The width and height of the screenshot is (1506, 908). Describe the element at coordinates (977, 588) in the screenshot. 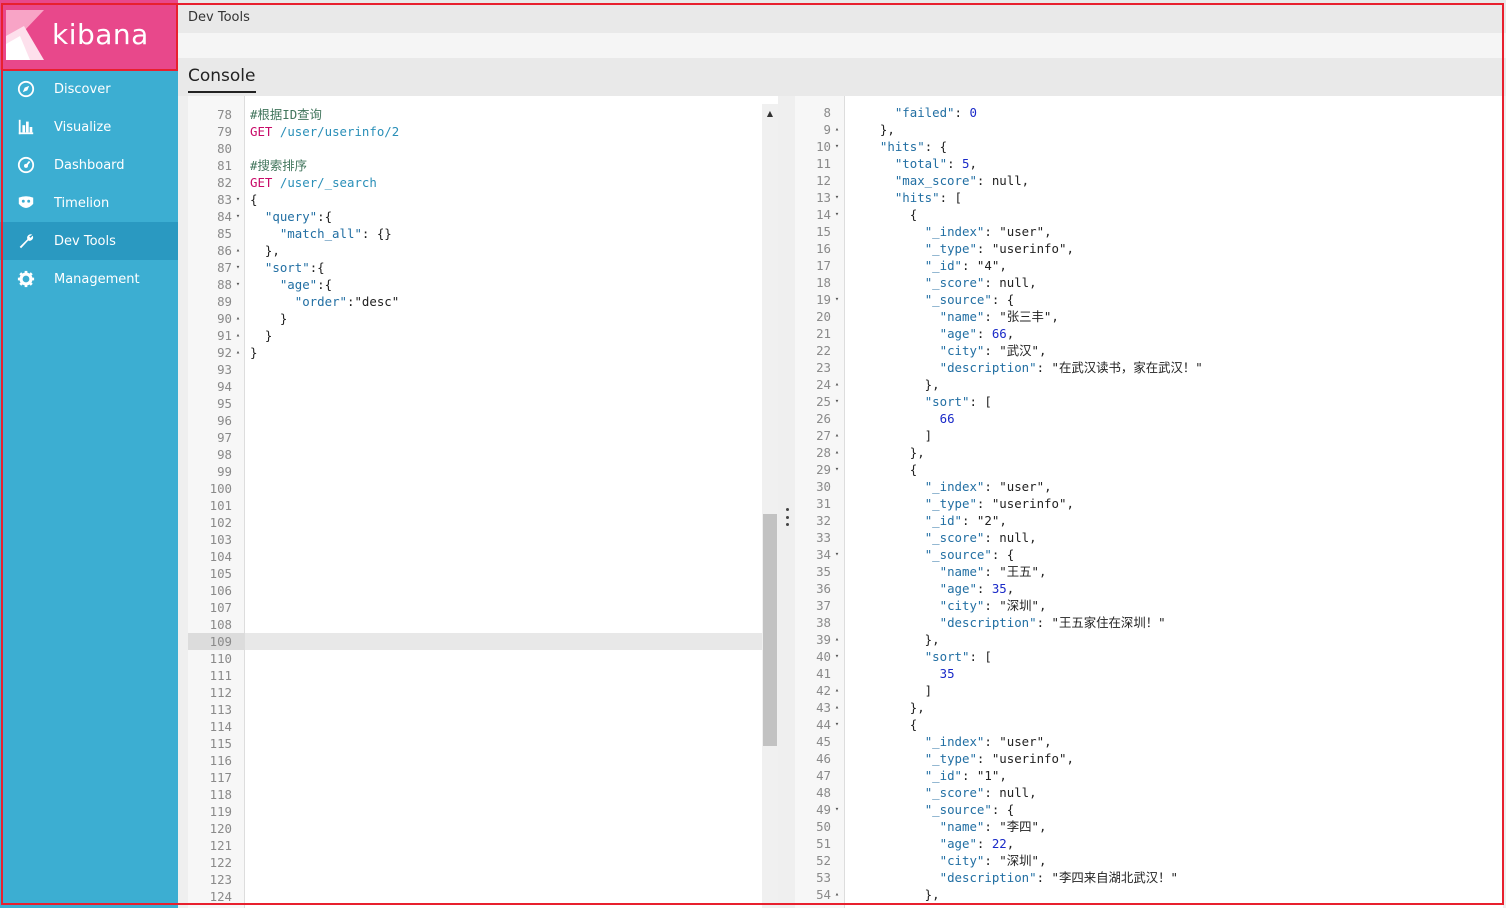

I see `code-text: "age": 35,` at that location.